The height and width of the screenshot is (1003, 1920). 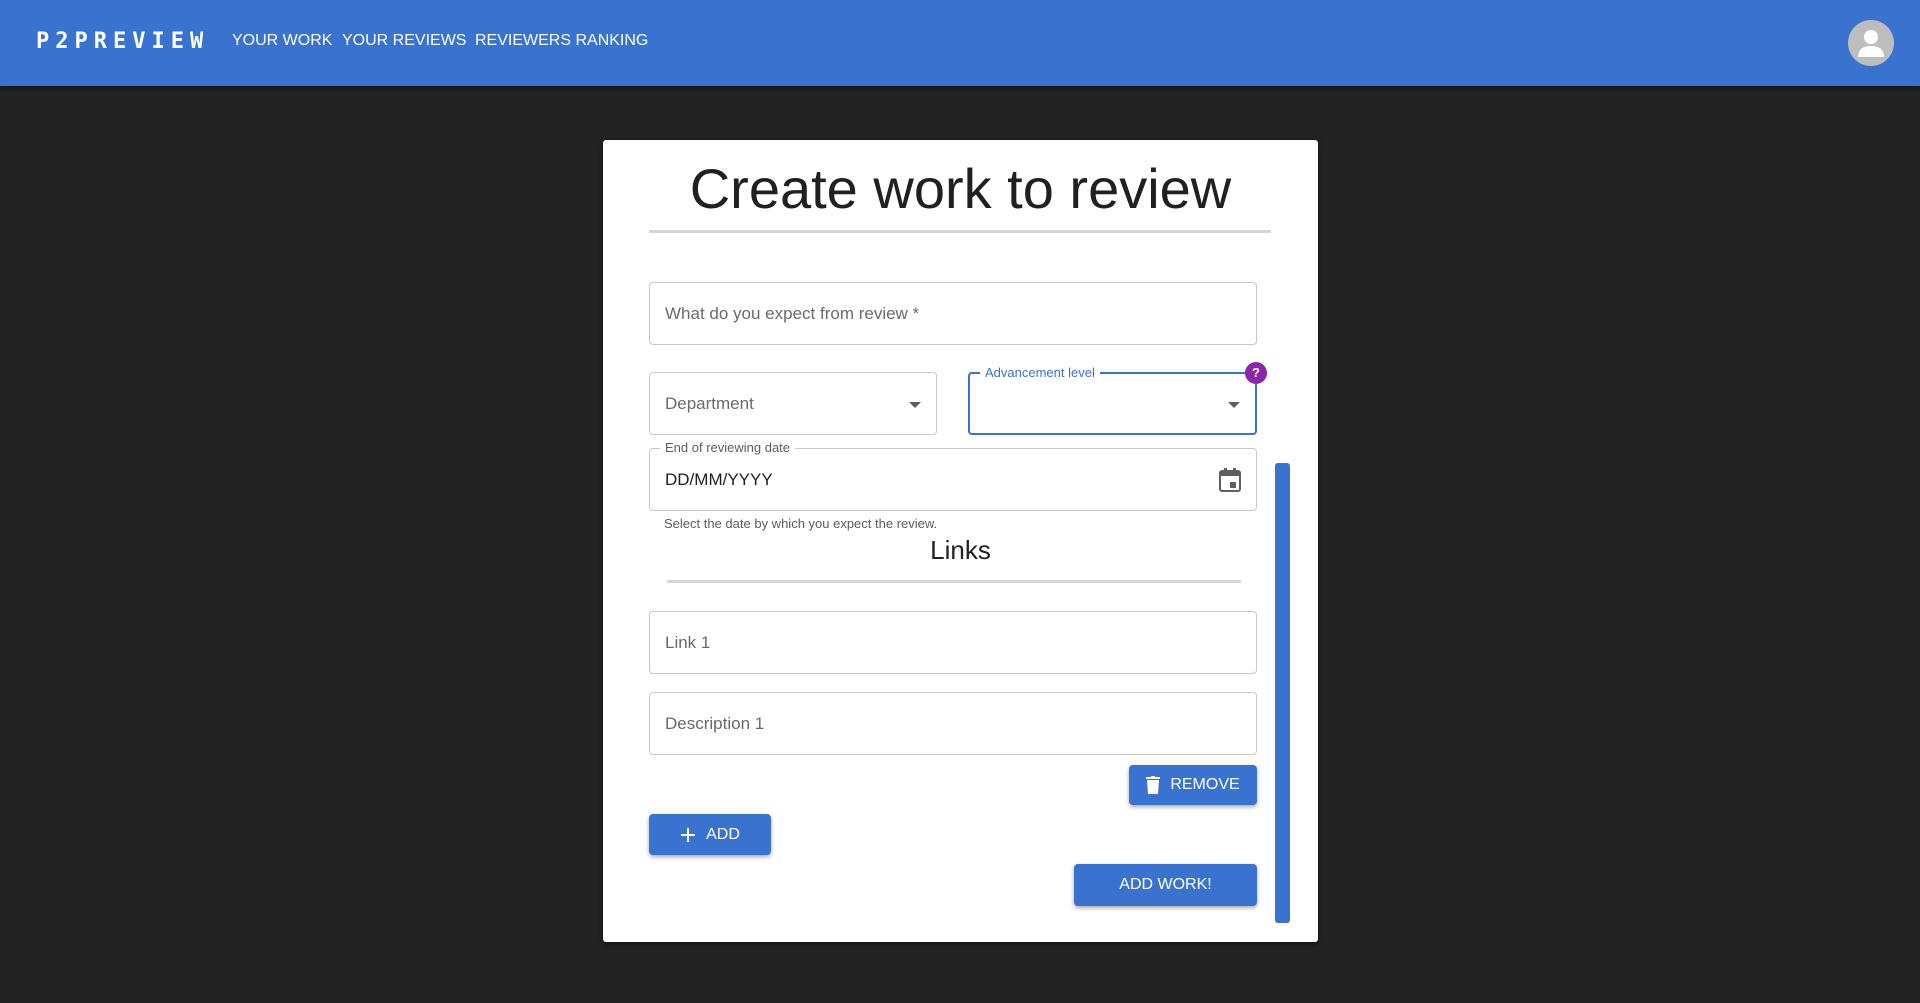 I want to click on link-placeholder: Link 1, so click(x=688, y=642).